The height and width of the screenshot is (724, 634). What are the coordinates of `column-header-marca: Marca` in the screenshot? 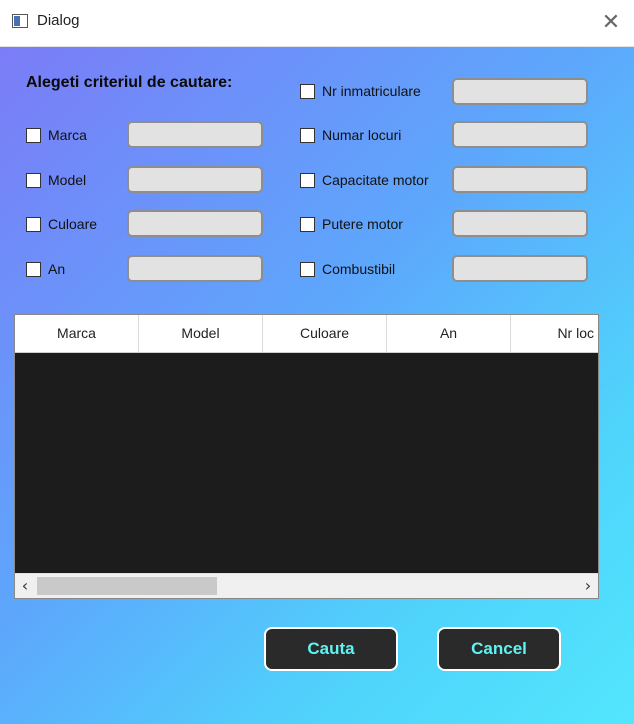 It's located at (77, 333).